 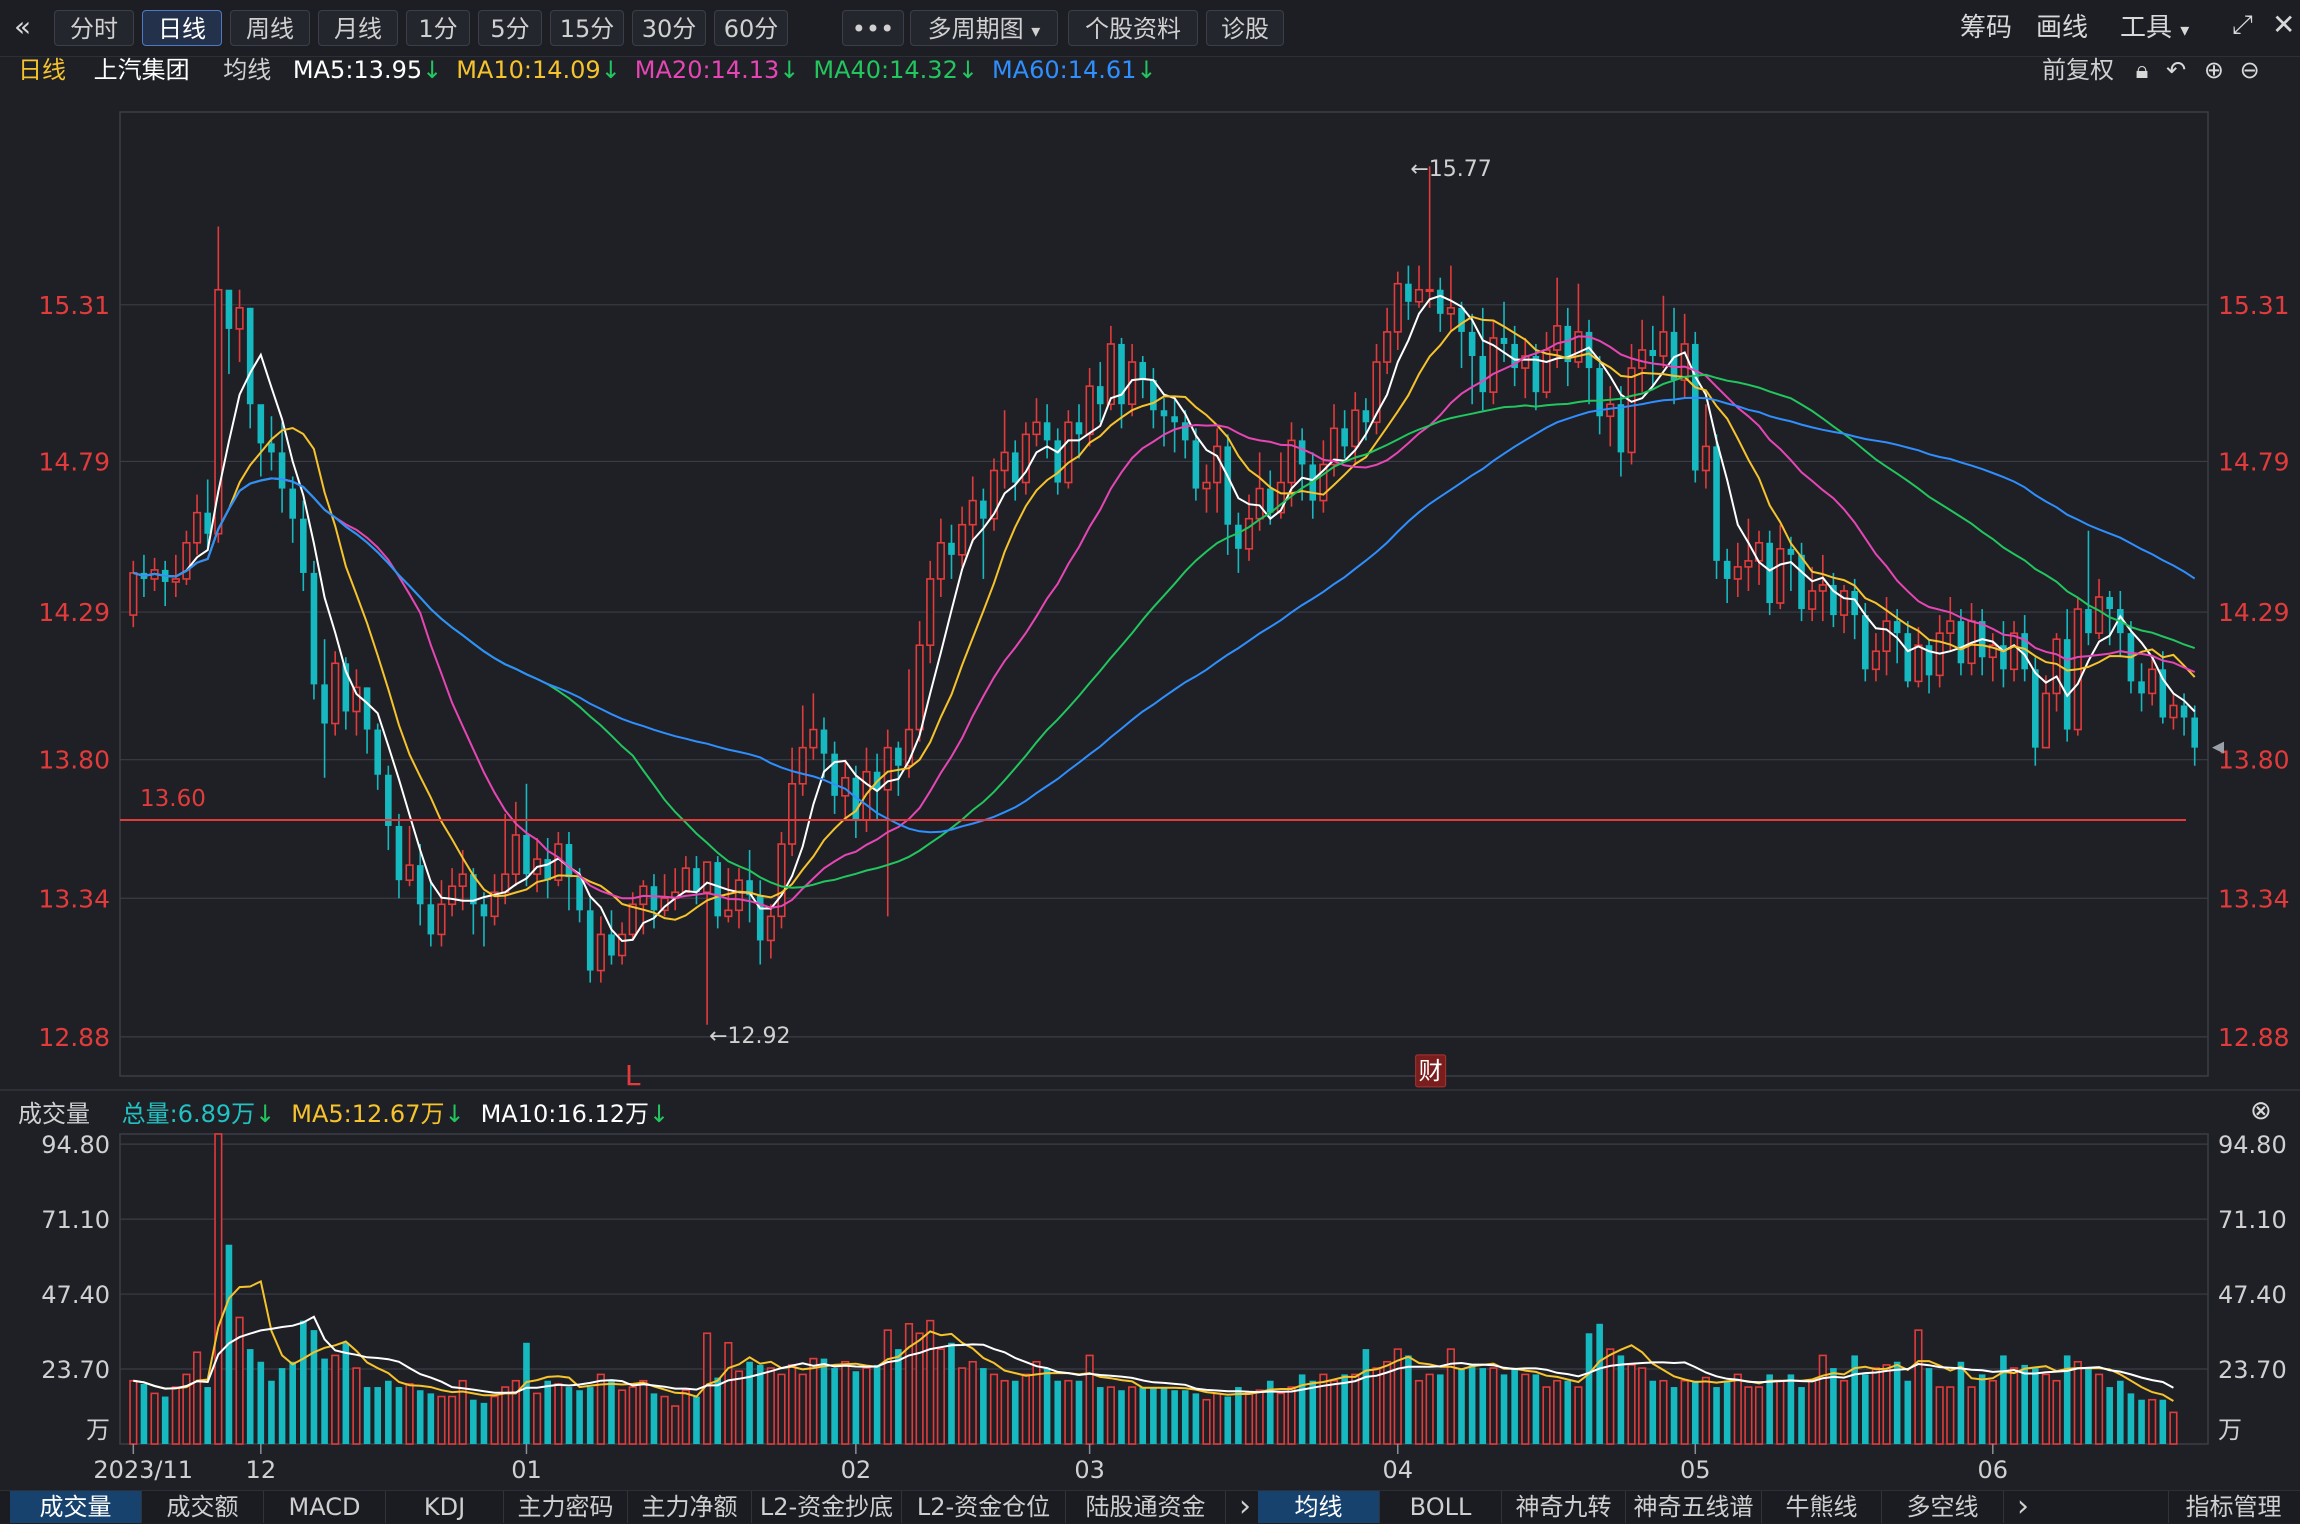 What do you see at coordinates (384, 1114) in the screenshot?
I see `volume-ma-values: 总量:6.89万↓ MA5:12.67万↓ MA10:16.12万↓` at bounding box center [384, 1114].